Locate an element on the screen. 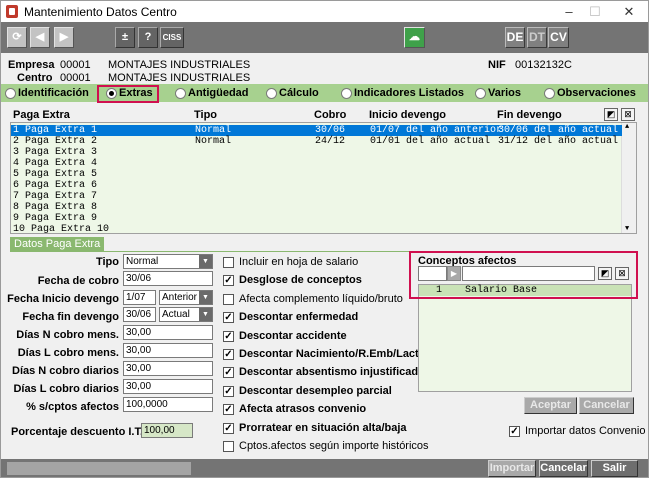 This screenshot has width=649, height=478. empresa-name: MONTAJES INDUSTRIALES is located at coordinates (179, 65).